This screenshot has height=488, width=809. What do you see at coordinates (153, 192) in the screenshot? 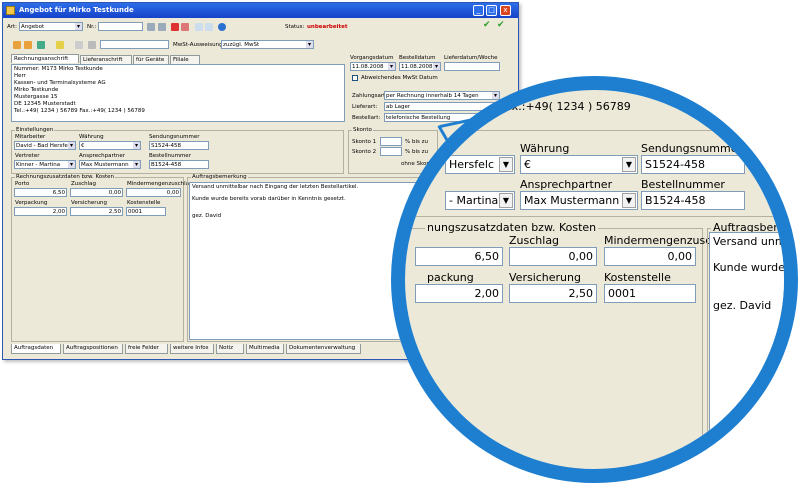
I see `mindermengenzuschlag-input: 0,00` at bounding box center [153, 192].